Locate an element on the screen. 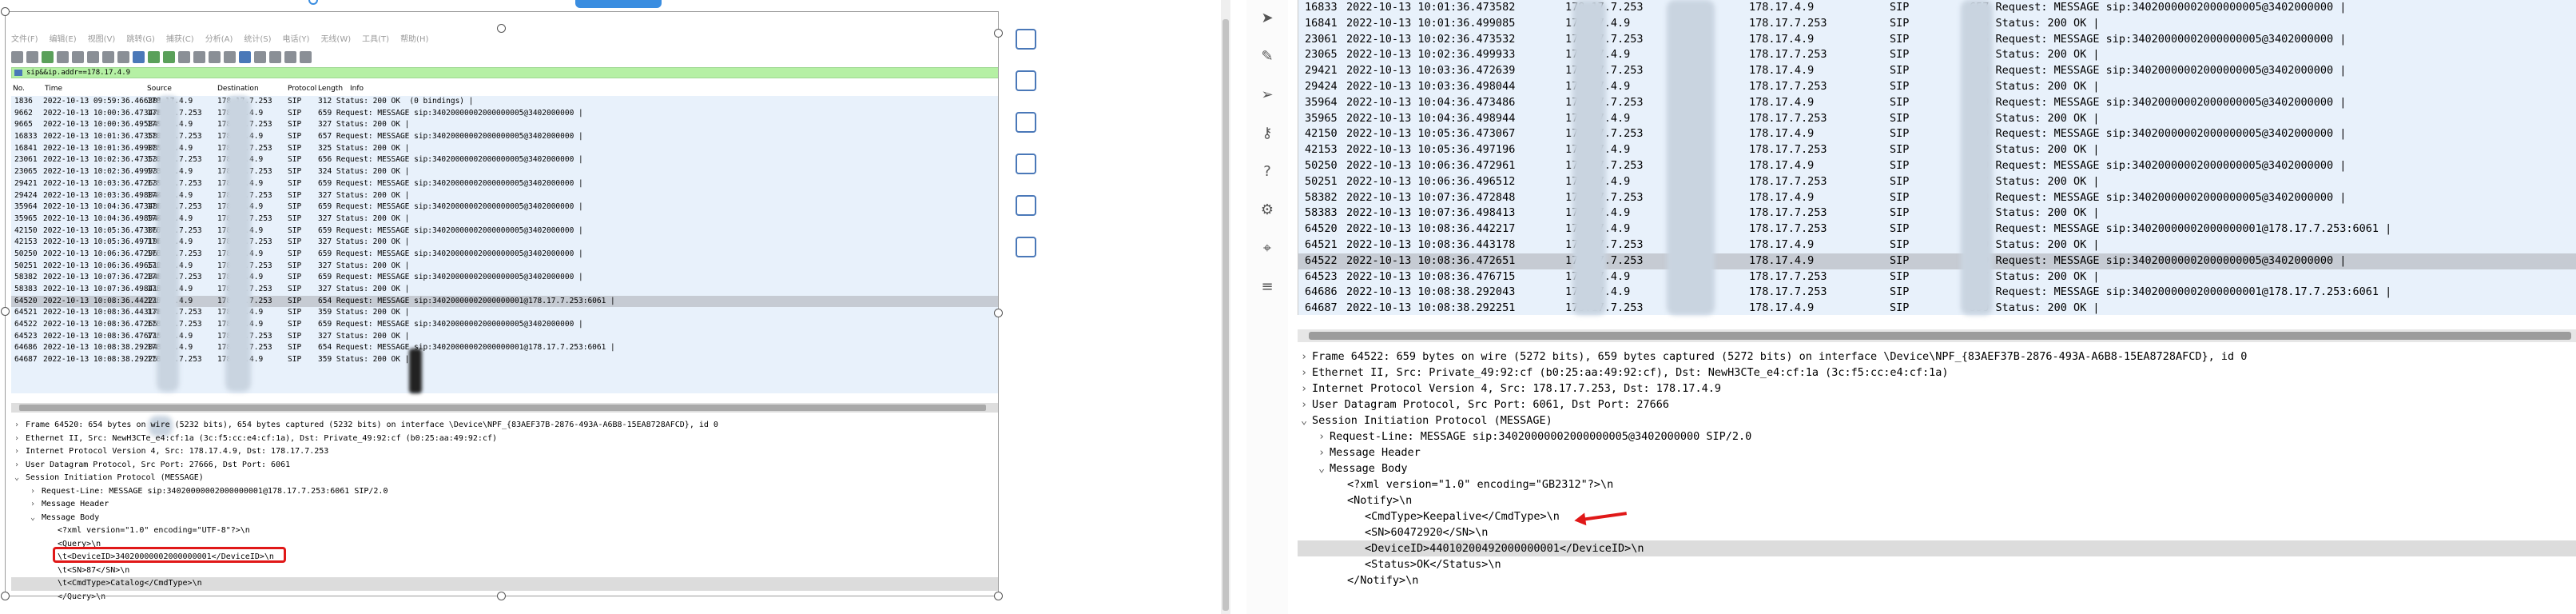  zoom-icon is located at coordinates (1026, 80).